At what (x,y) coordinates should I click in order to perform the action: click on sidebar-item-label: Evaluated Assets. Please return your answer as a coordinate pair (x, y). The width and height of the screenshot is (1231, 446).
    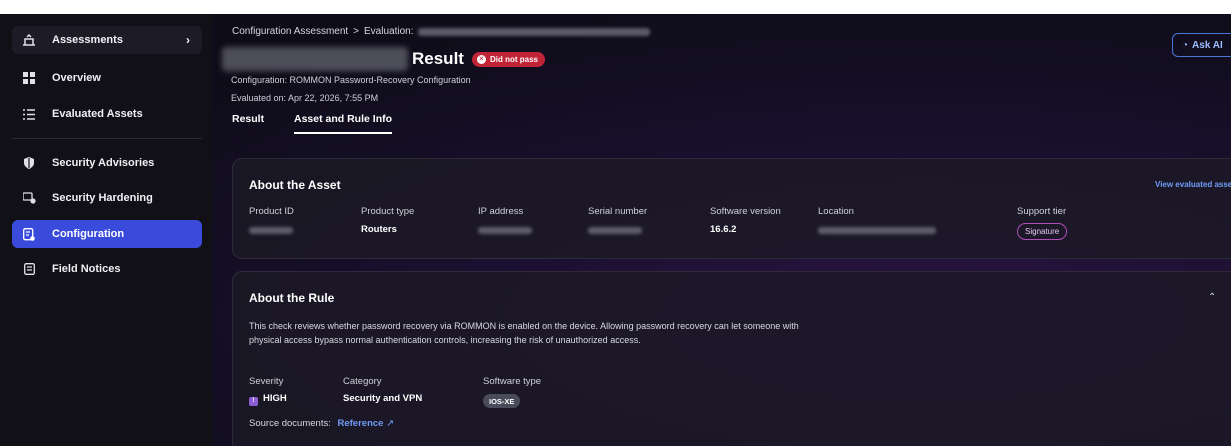
    Looking at the image, I should click on (97, 114).